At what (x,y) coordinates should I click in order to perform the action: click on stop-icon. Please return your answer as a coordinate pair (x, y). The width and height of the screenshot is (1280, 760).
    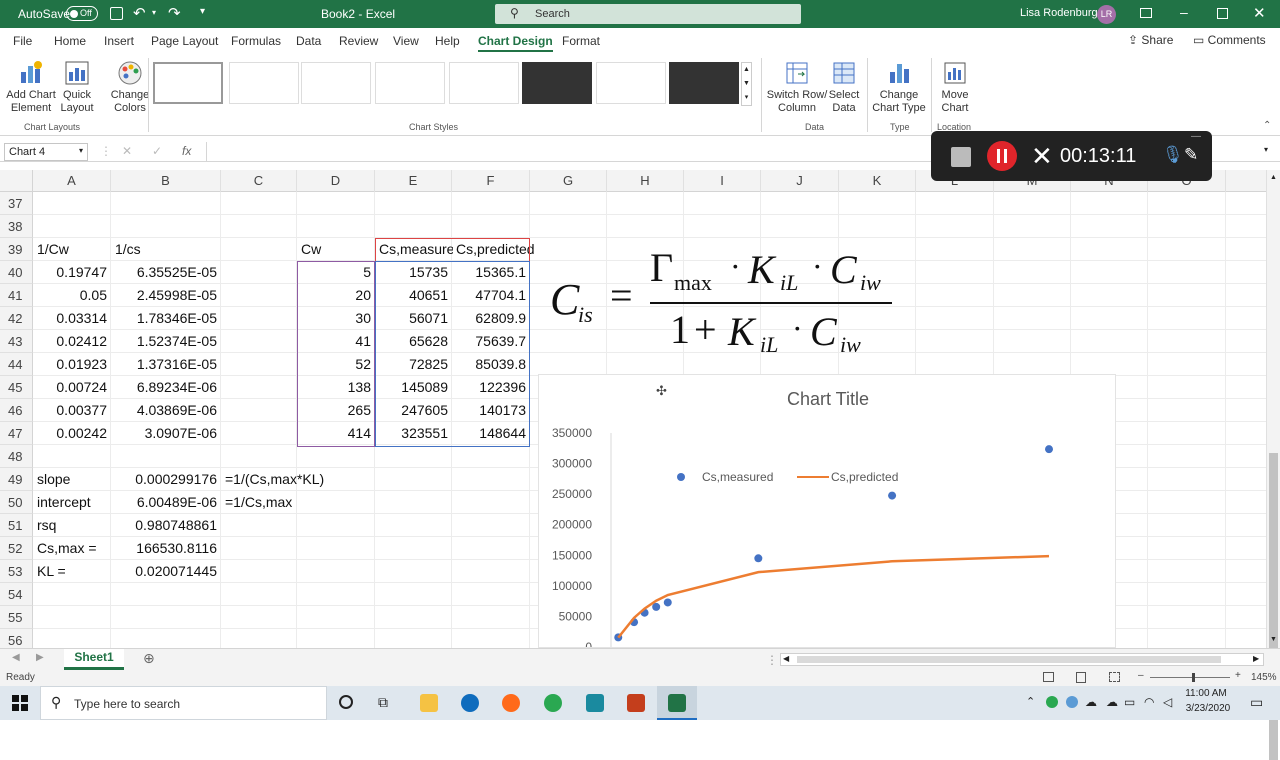
    Looking at the image, I should click on (961, 157).